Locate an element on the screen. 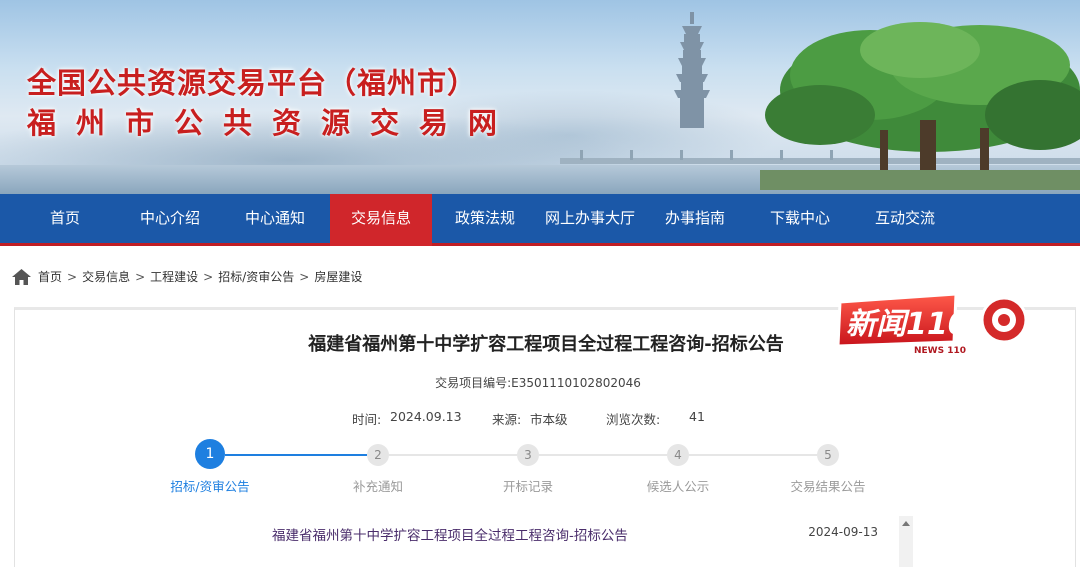  tree-illustration is located at coordinates (920, 106).